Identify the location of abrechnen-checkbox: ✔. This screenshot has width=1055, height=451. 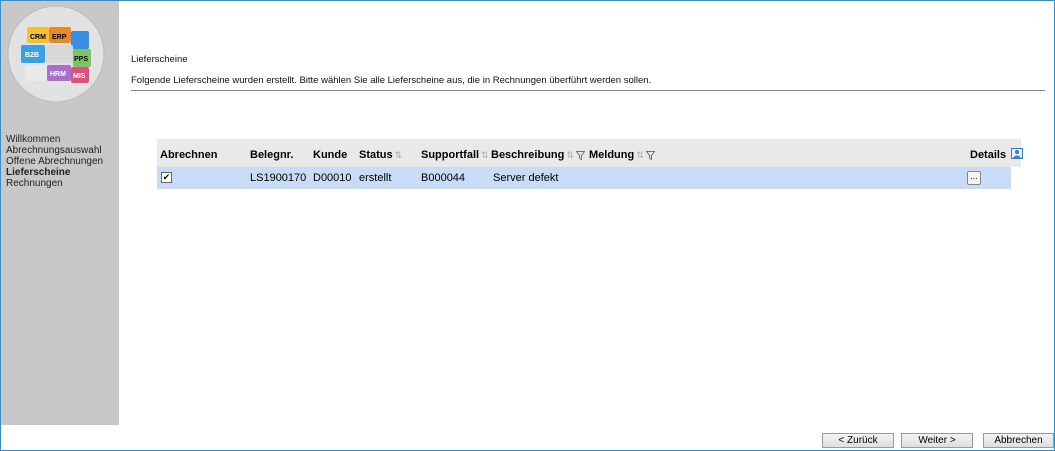
(166, 177).